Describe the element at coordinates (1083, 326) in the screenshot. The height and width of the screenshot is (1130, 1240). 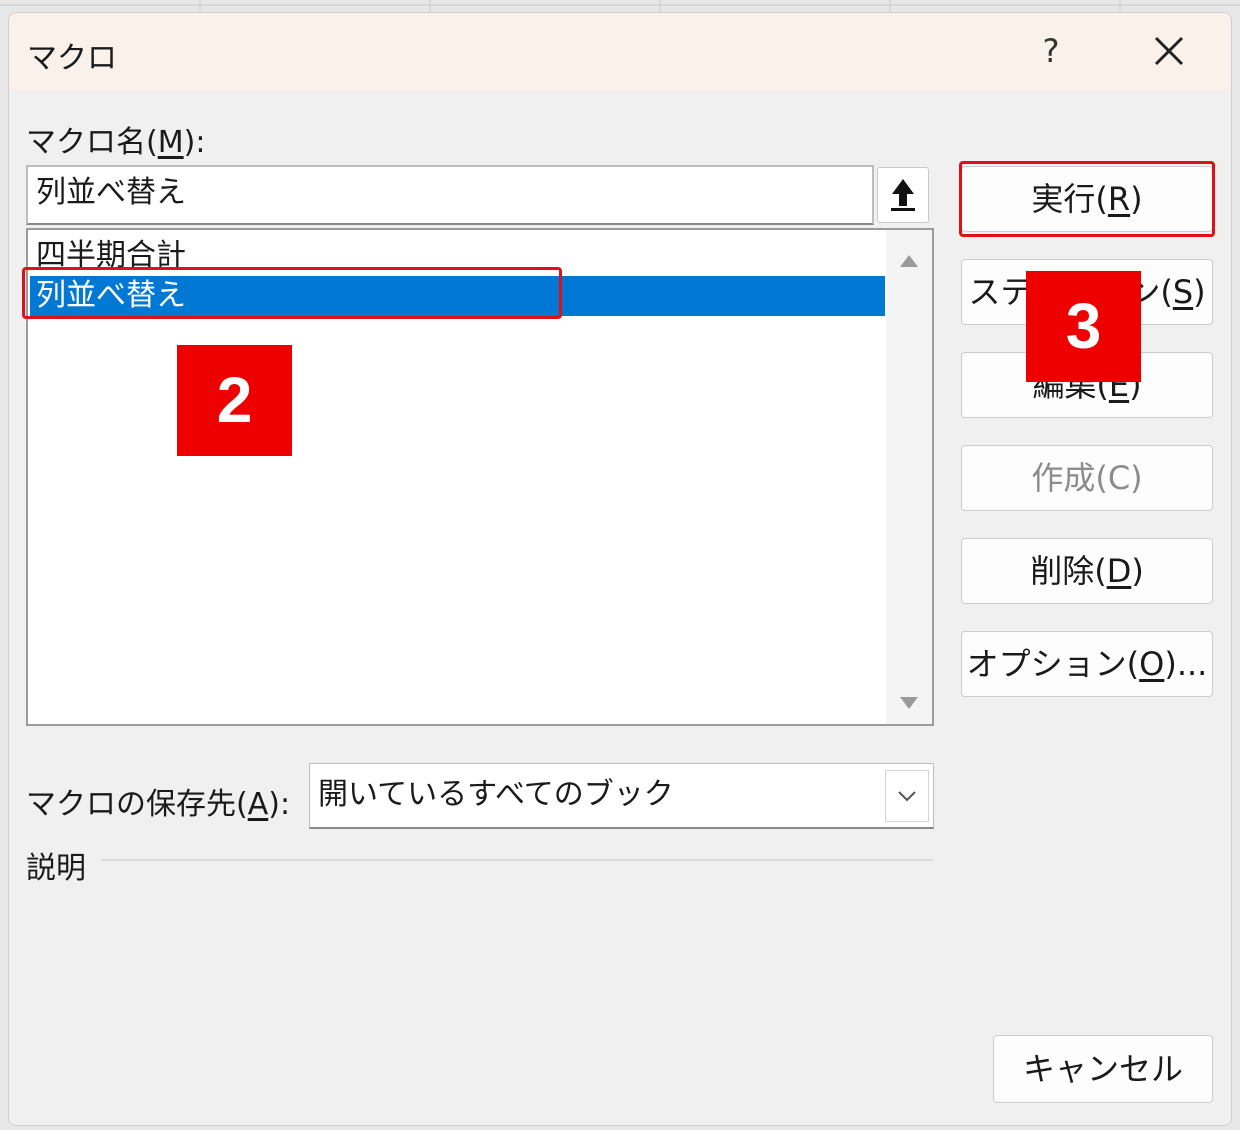
I see `step-badge-3: 3` at that location.